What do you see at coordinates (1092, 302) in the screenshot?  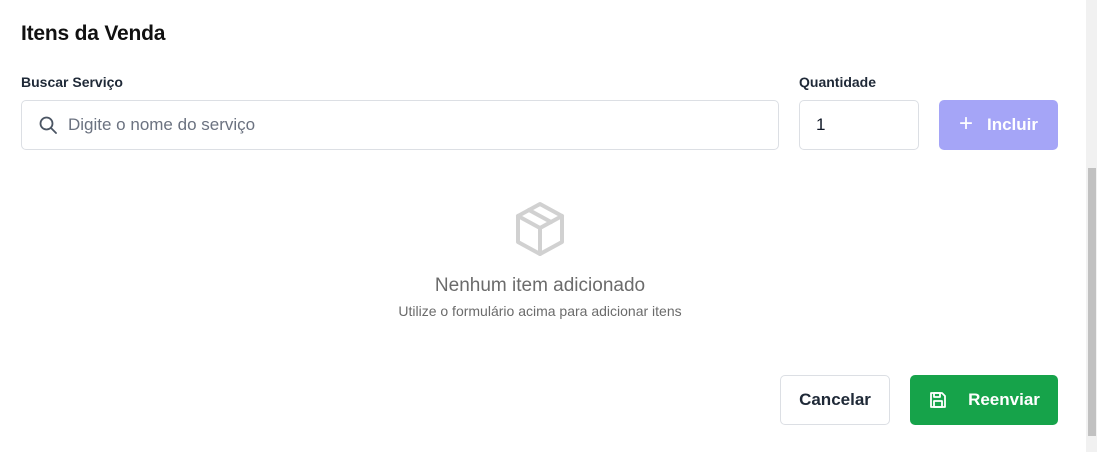 I see `scrollbar-thumb` at bounding box center [1092, 302].